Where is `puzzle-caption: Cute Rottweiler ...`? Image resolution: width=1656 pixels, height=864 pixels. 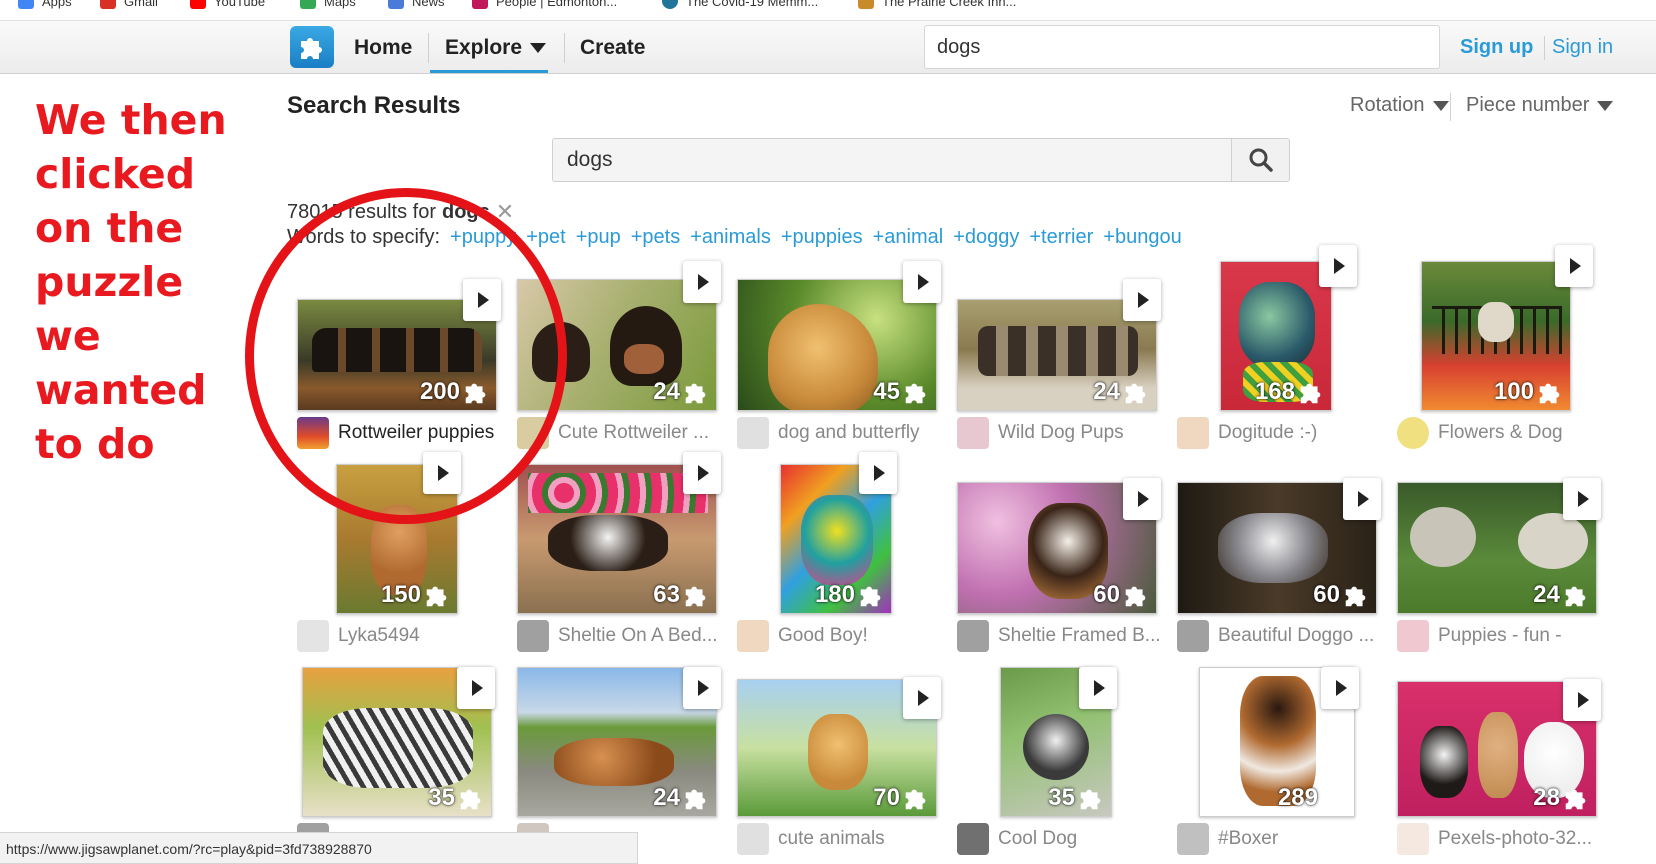
puzzle-caption: Cute Rottweiler ... is located at coordinates (622, 433).